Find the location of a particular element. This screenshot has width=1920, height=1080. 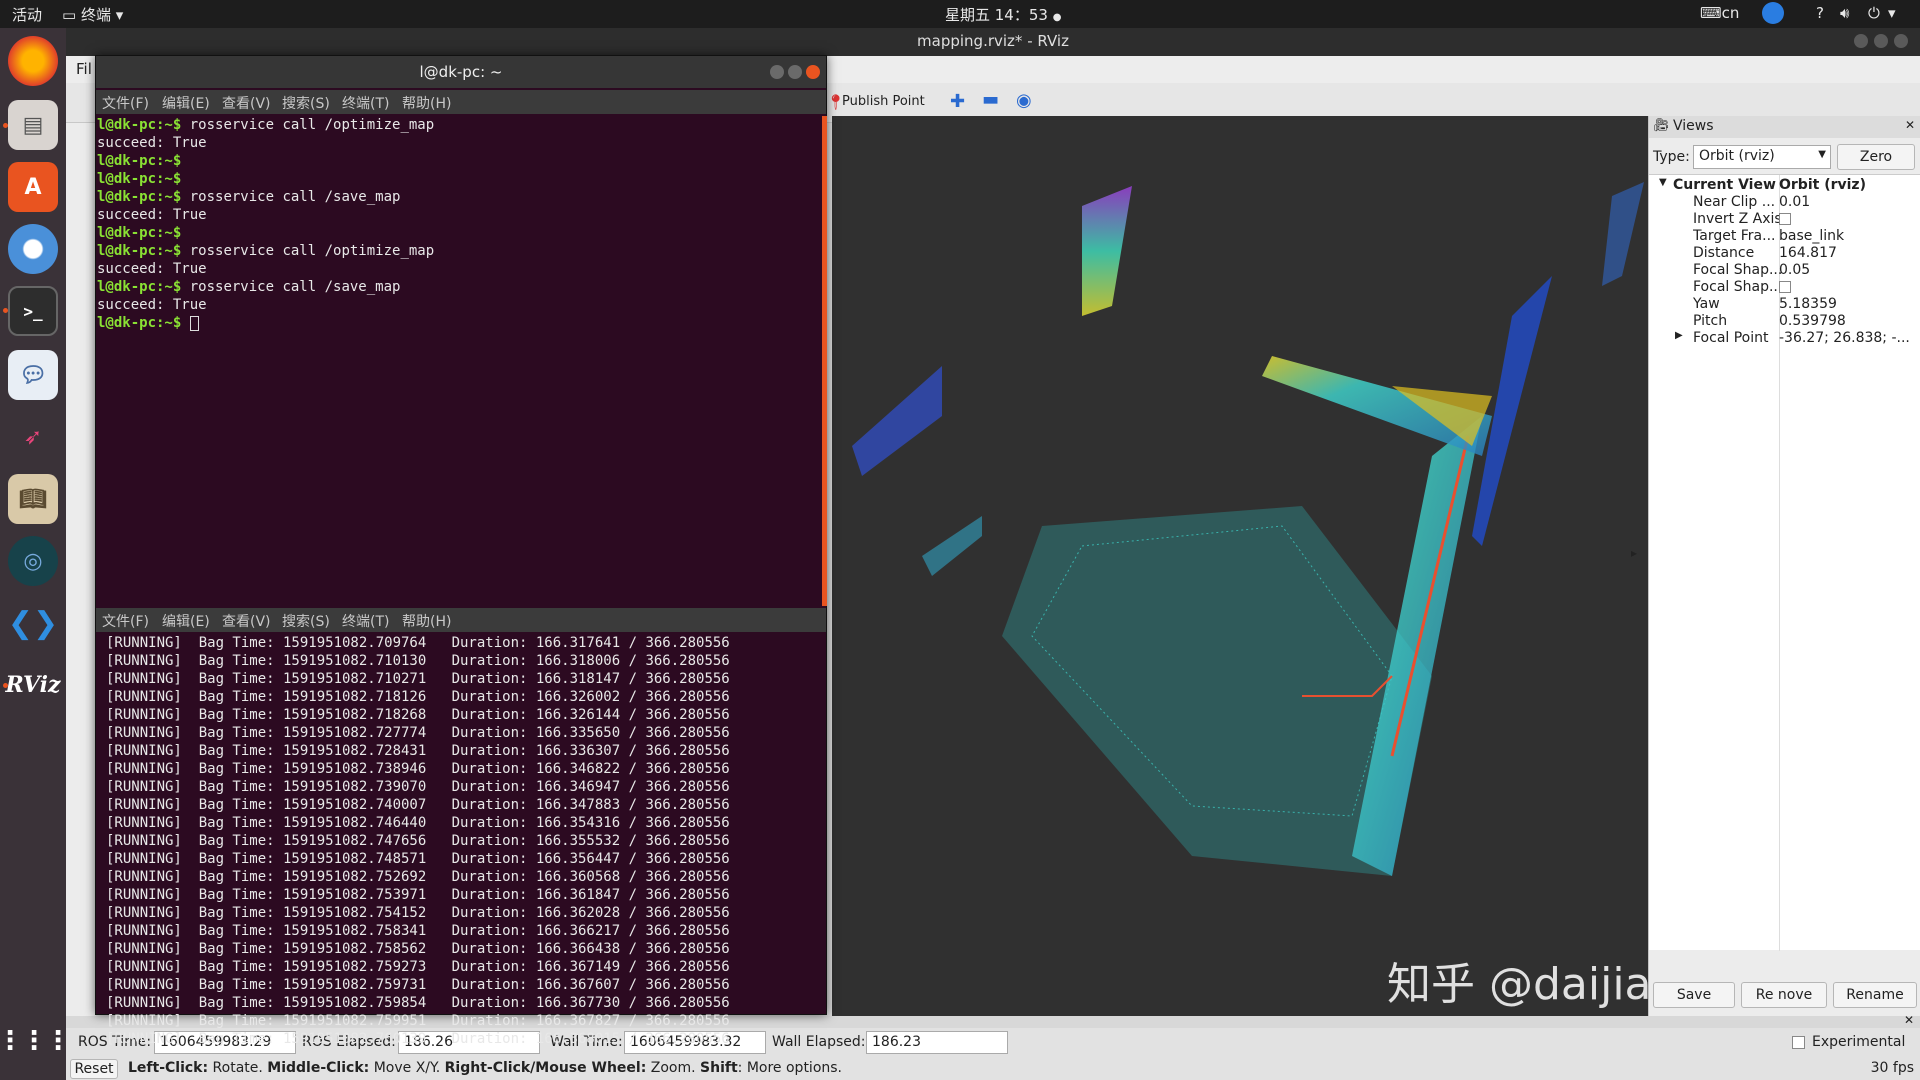

gitkraken-icon: ◎ is located at coordinates (33, 561).